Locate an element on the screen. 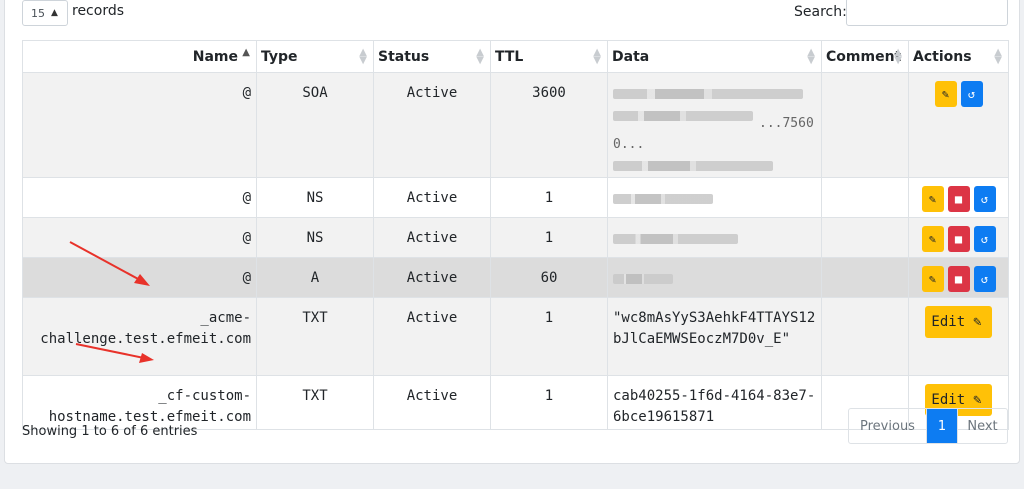  column-header-data: Data ▲ ▼ is located at coordinates (714, 56).